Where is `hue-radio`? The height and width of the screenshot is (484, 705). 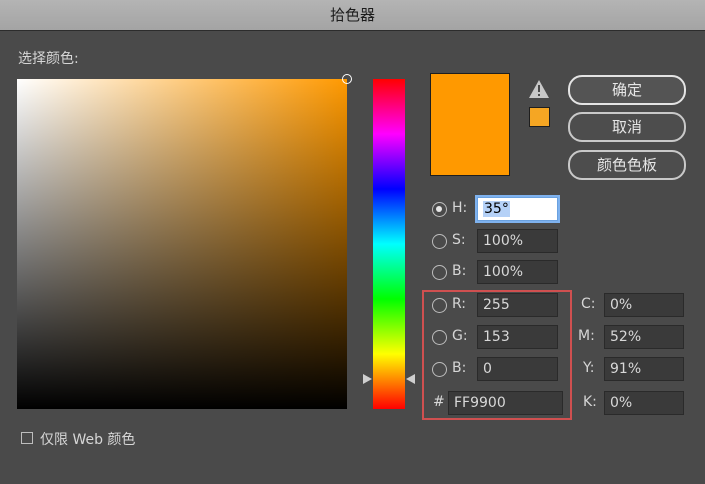 hue-radio is located at coordinates (439, 209).